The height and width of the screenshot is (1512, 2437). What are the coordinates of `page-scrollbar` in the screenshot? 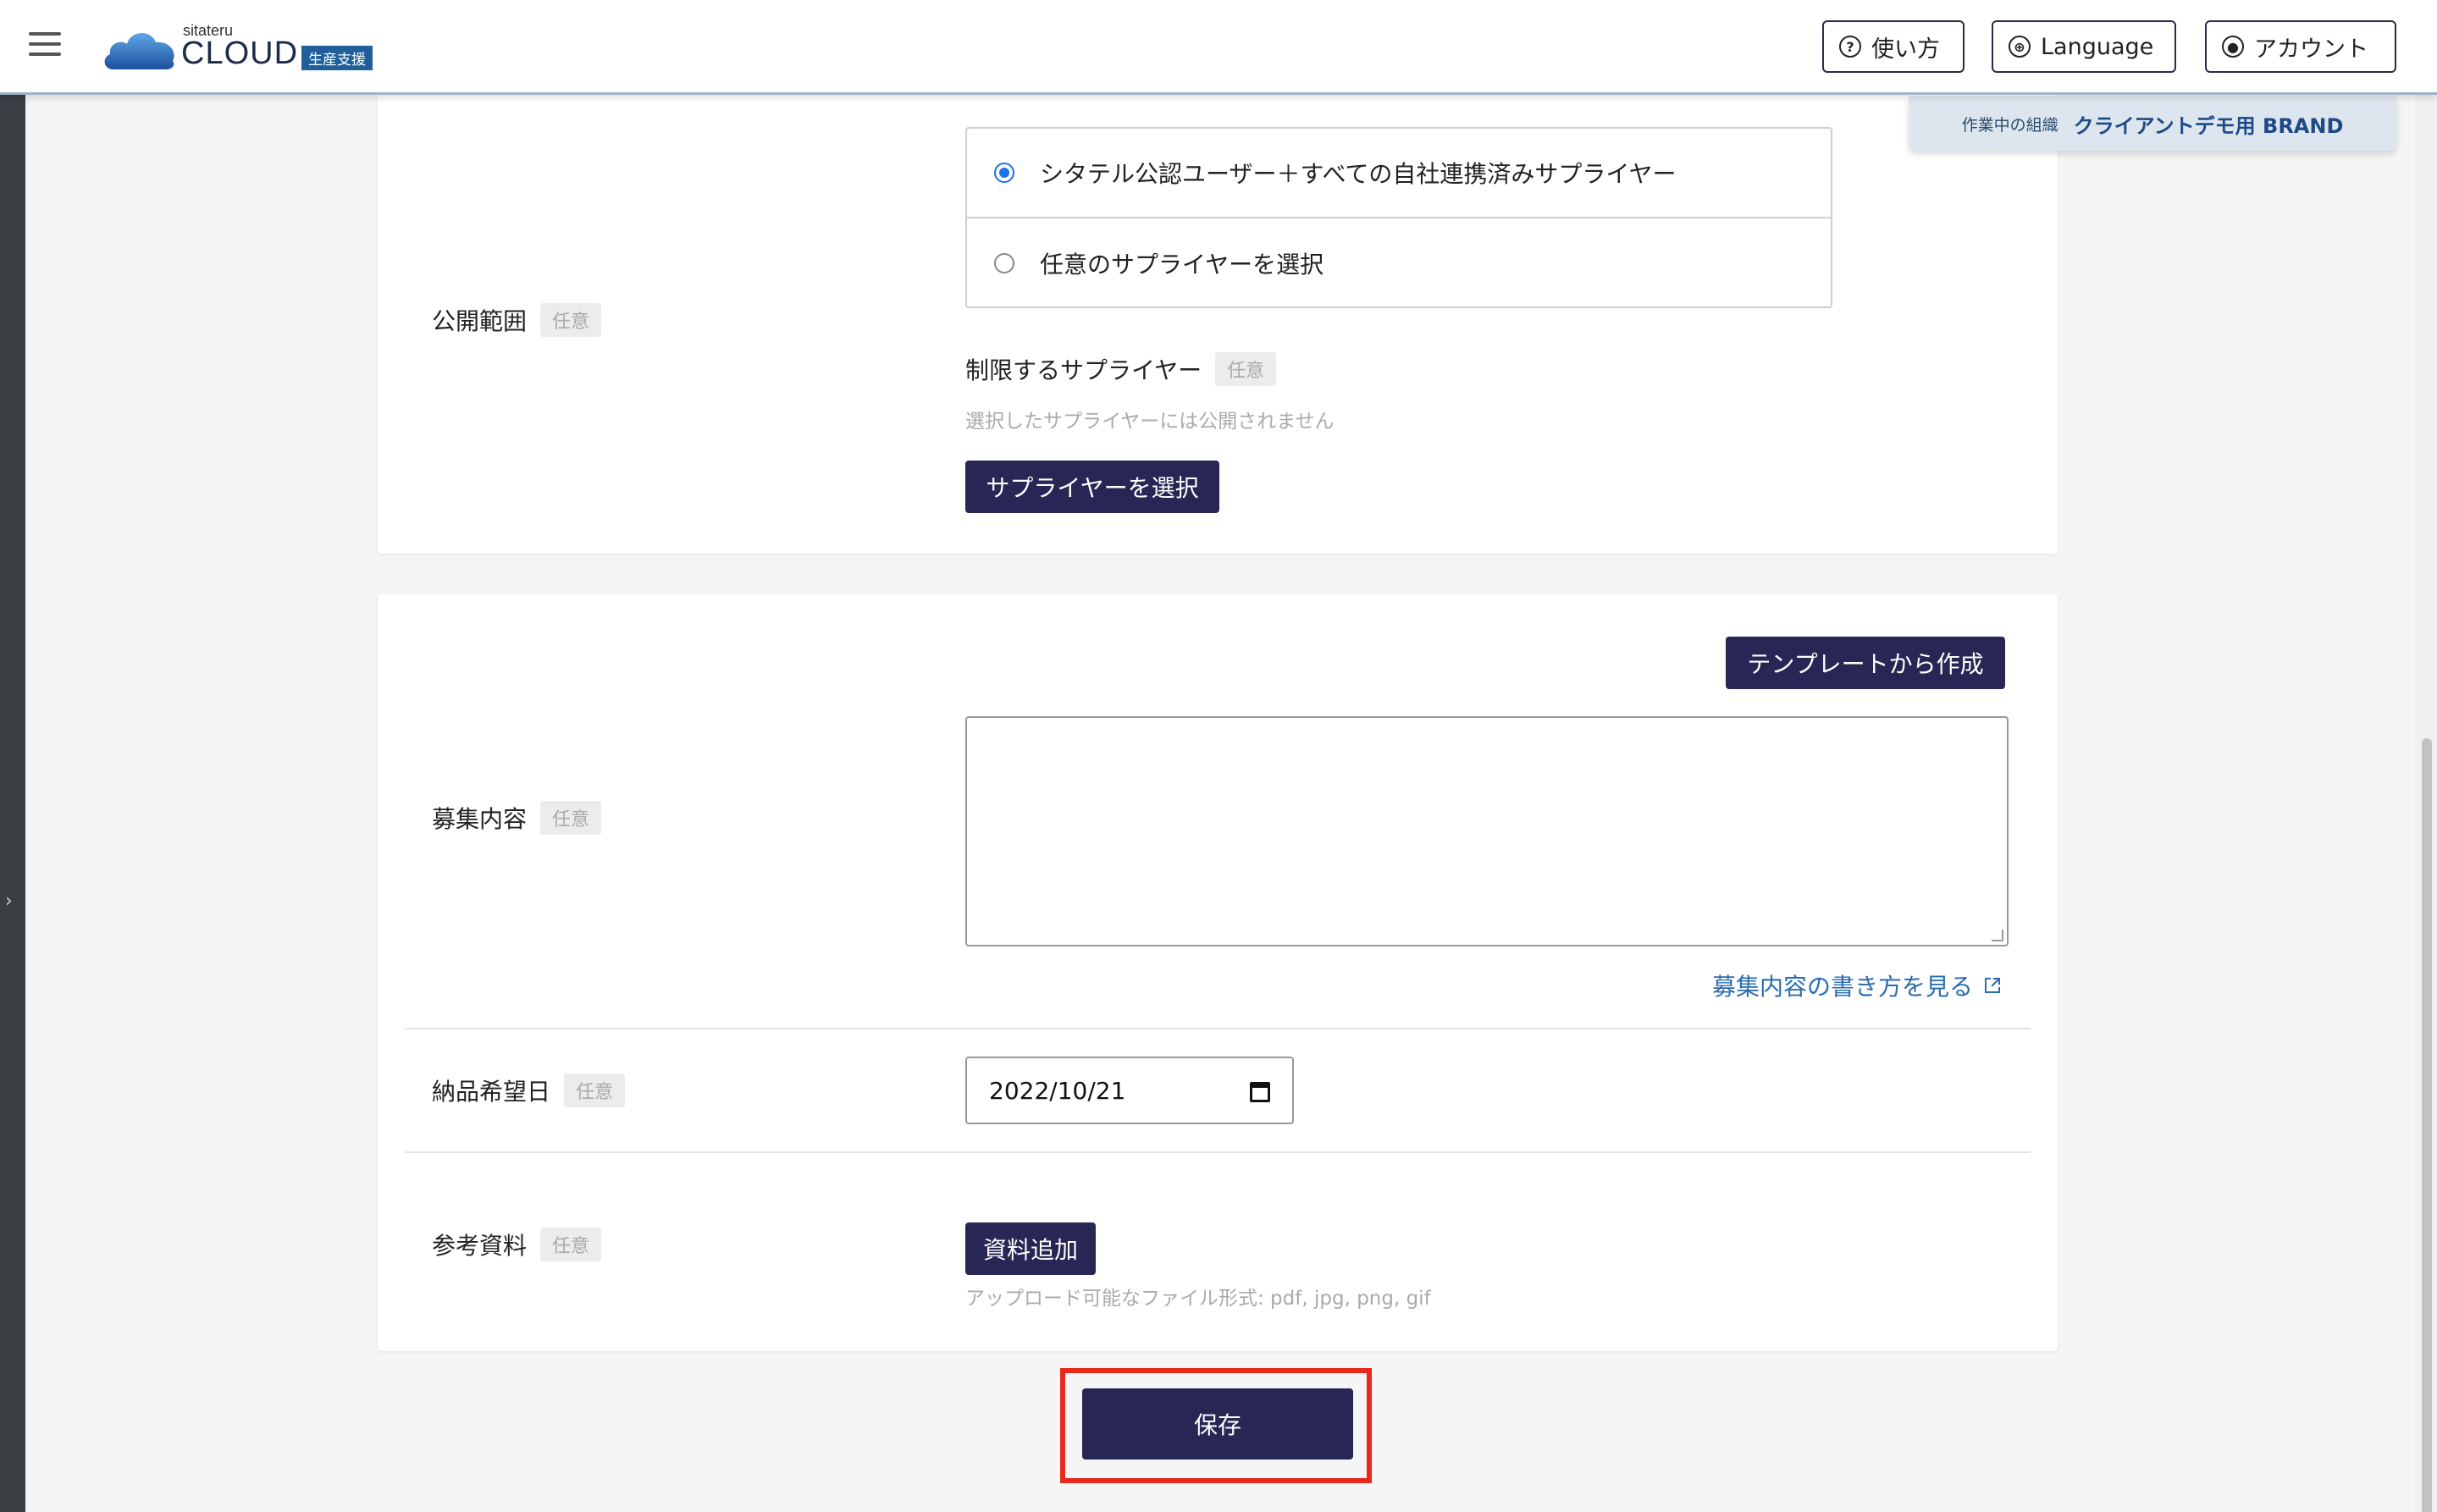 It's located at (2426, 803).